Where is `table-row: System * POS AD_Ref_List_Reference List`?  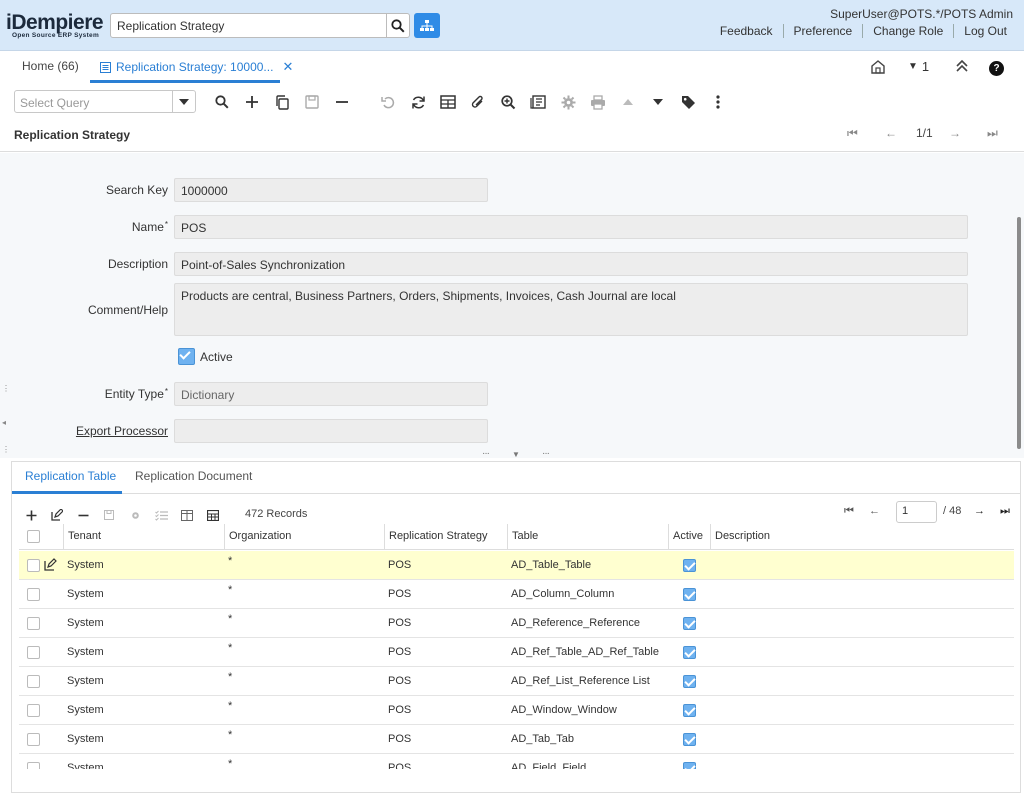
table-row: System * POS AD_Ref_List_Reference List is located at coordinates (516, 681).